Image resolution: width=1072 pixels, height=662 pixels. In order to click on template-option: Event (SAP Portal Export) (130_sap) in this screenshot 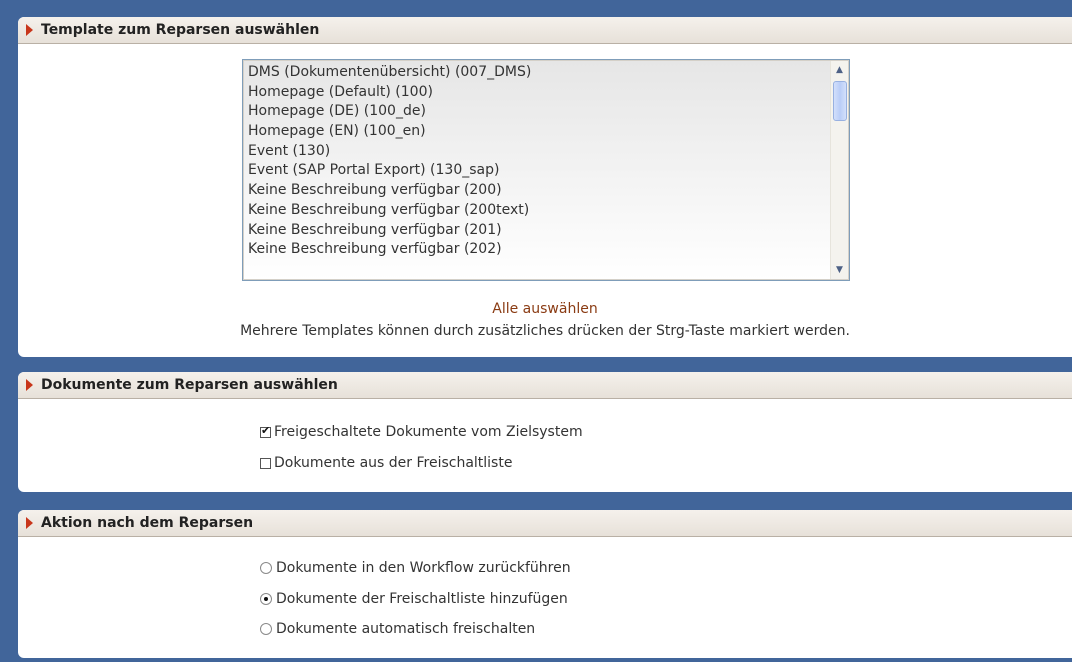, I will do `click(548, 171)`.